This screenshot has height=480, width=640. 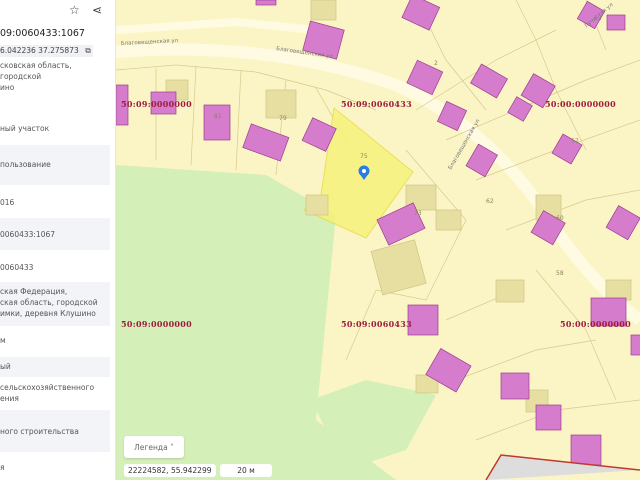 What do you see at coordinates (490, 201) in the screenshot?
I see `house-number: 62` at bounding box center [490, 201].